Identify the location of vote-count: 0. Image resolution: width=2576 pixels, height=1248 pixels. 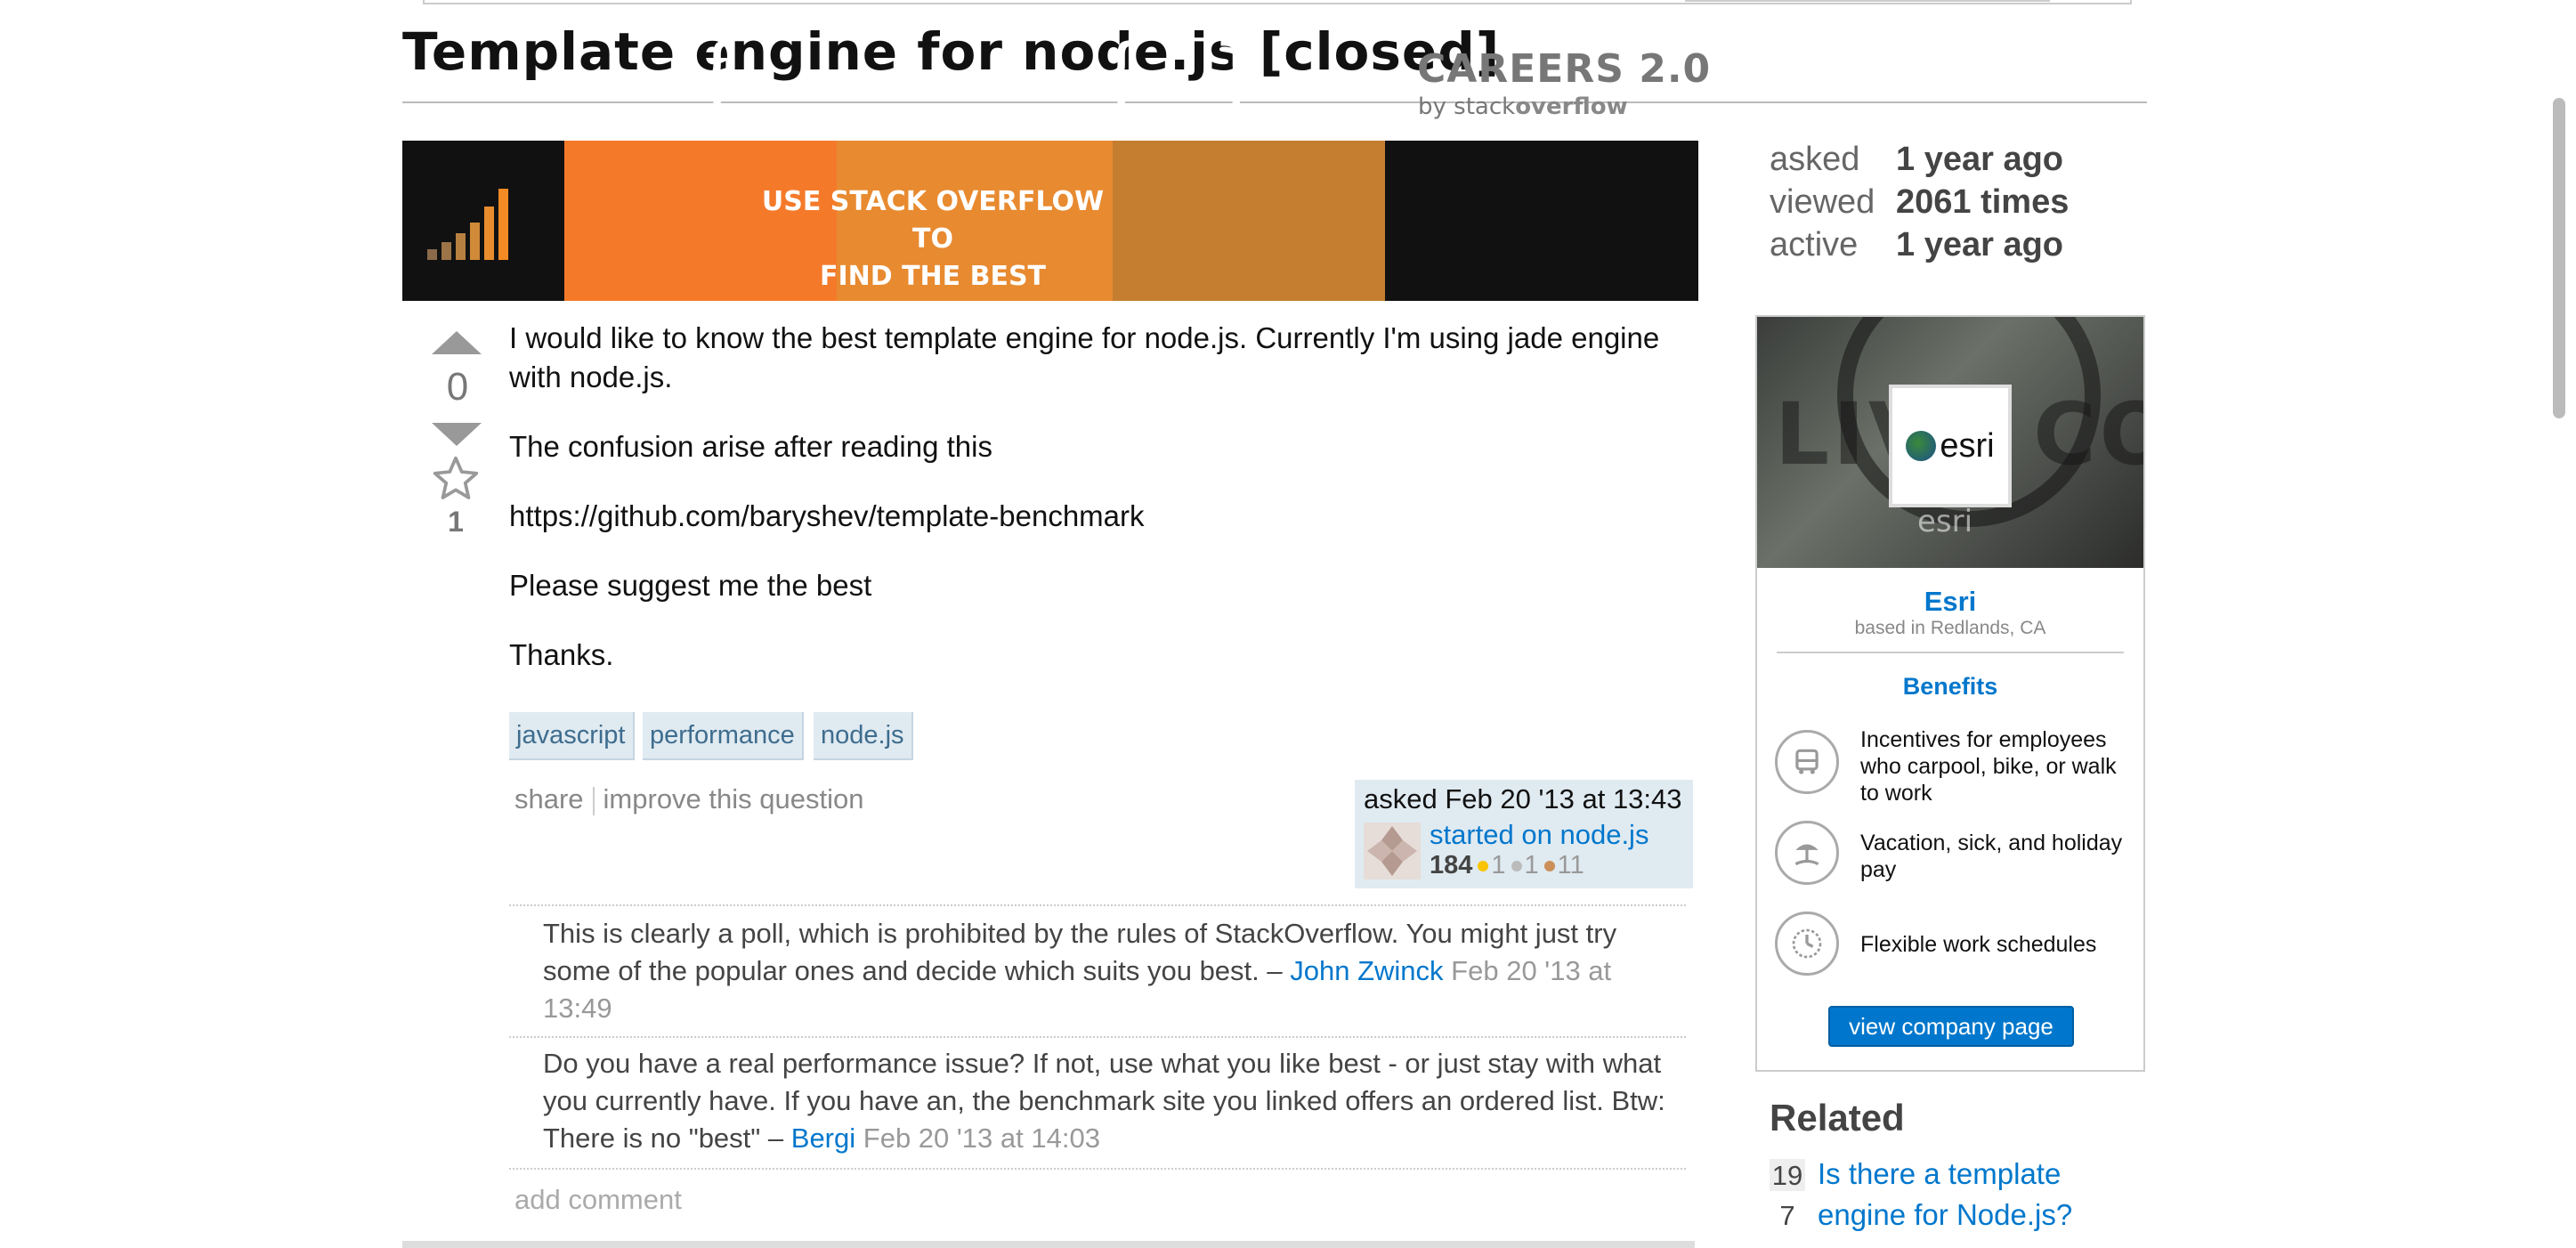
(458, 387).